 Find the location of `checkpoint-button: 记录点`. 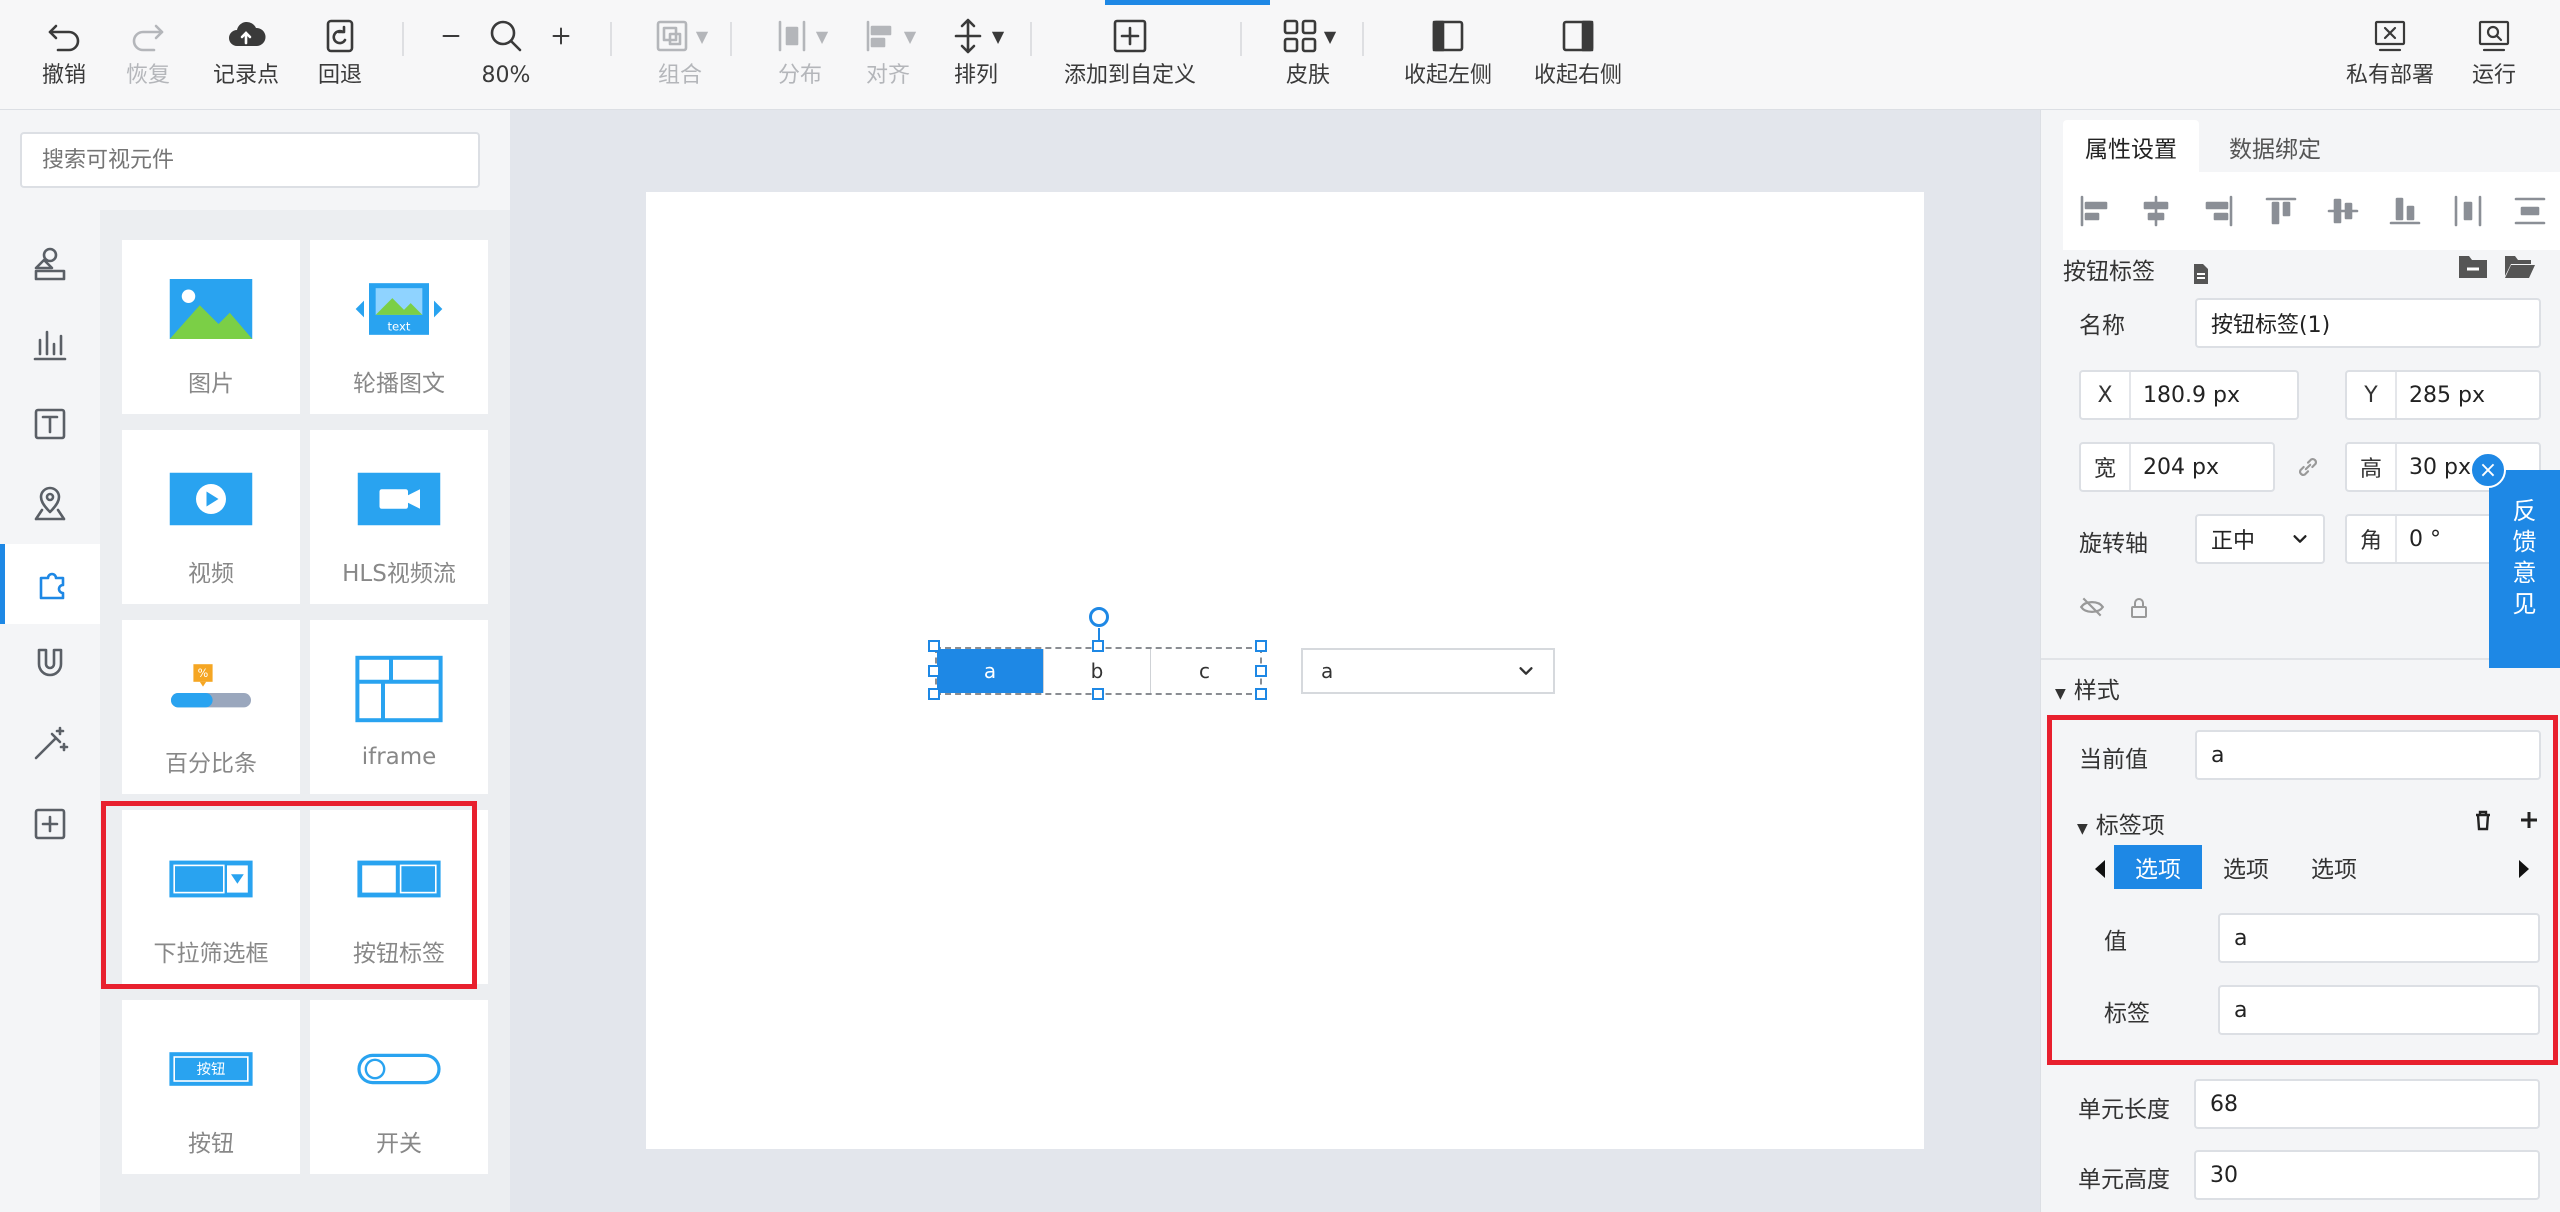

checkpoint-button: 记录点 is located at coordinates (246, 55).